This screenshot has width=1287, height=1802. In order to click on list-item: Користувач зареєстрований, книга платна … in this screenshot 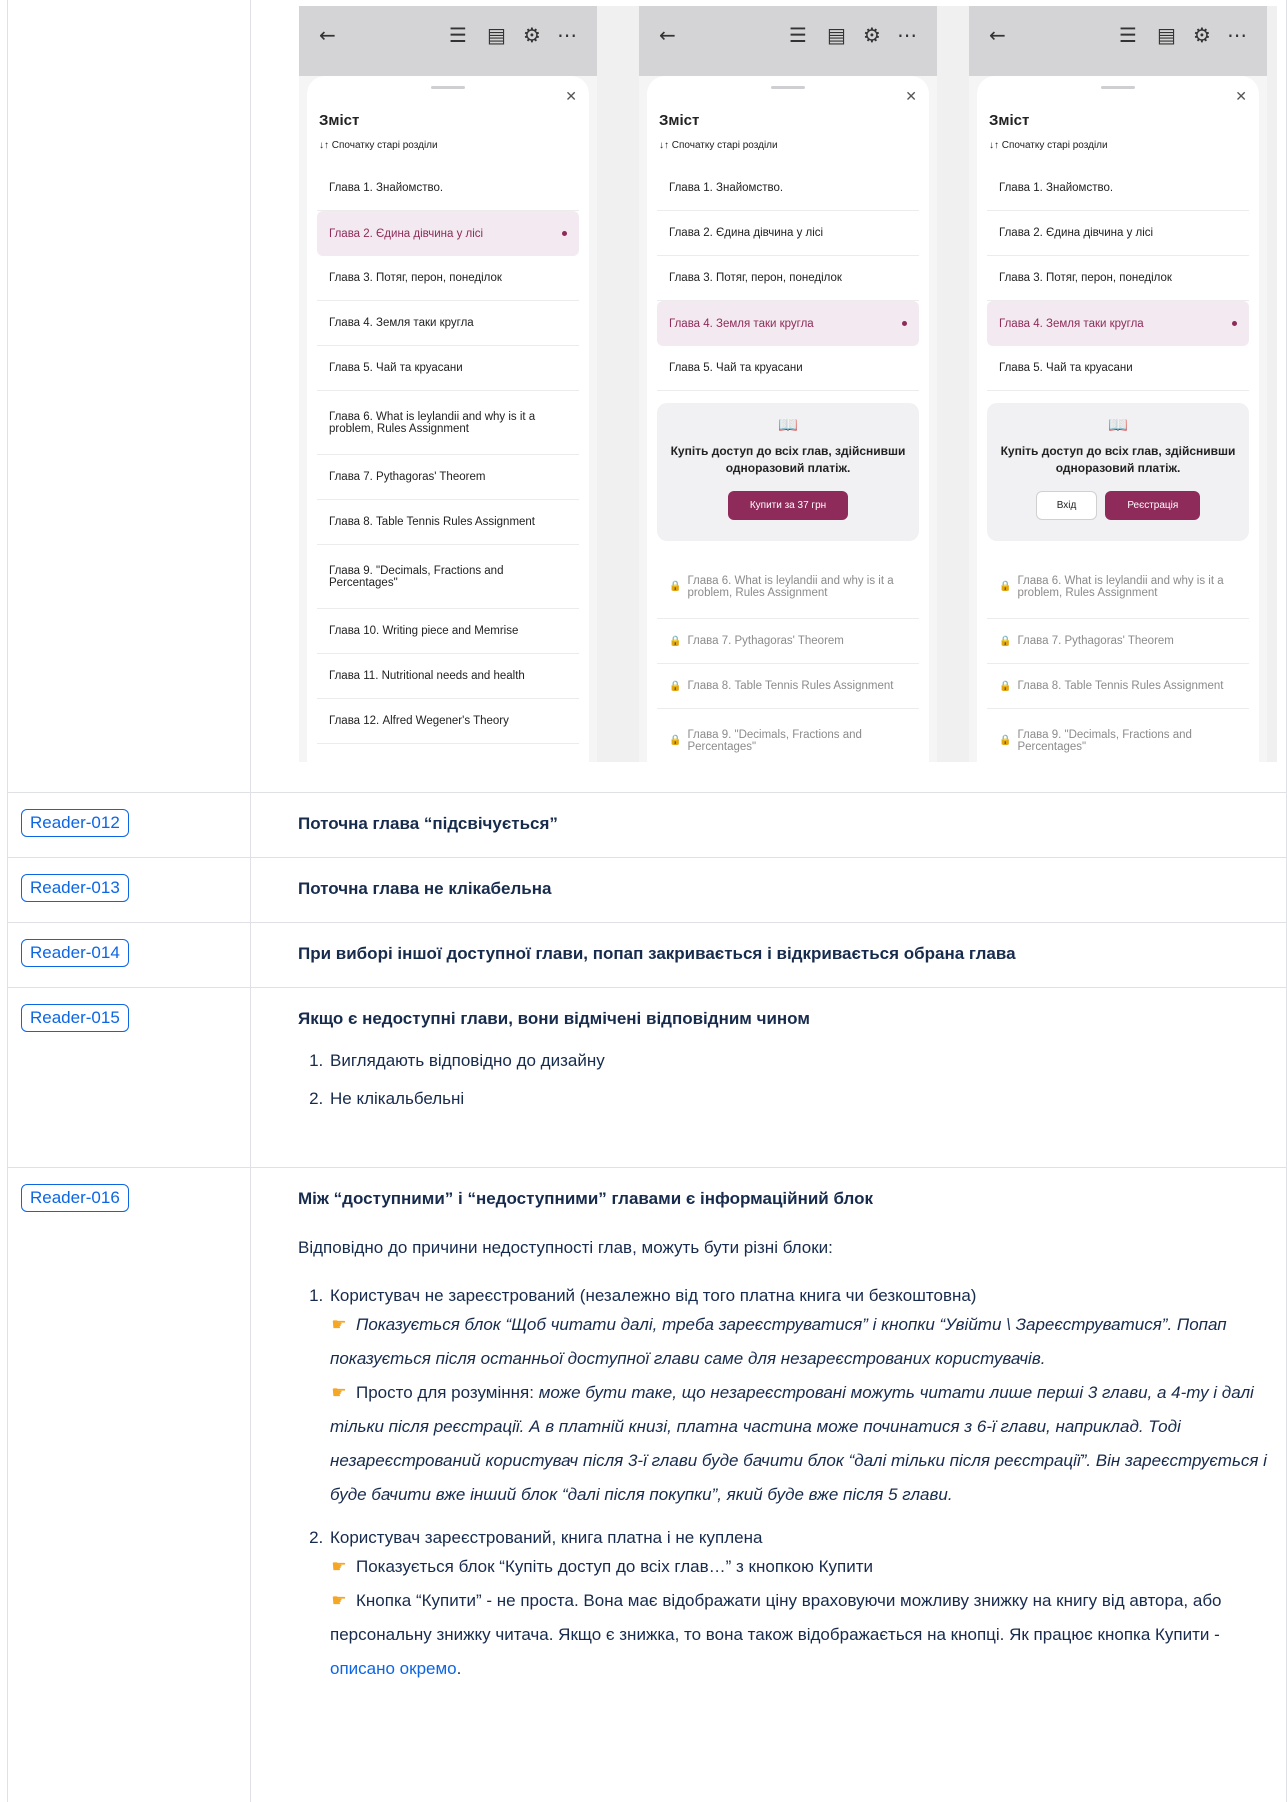, I will do `click(797, 1606)`.